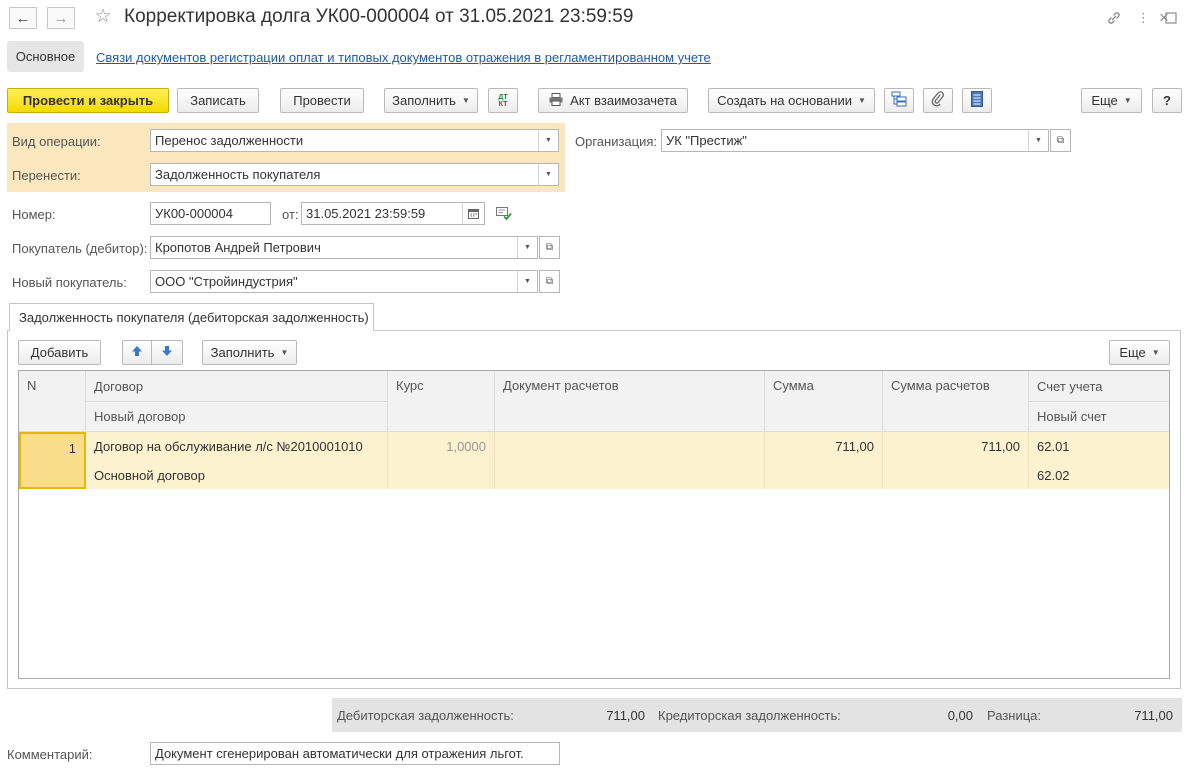 The image size is (1194, 772). What do you see at coordinates (34, 214) in the screenshot?
I see `number-label: Номер:` at bounding box center [34, 214].